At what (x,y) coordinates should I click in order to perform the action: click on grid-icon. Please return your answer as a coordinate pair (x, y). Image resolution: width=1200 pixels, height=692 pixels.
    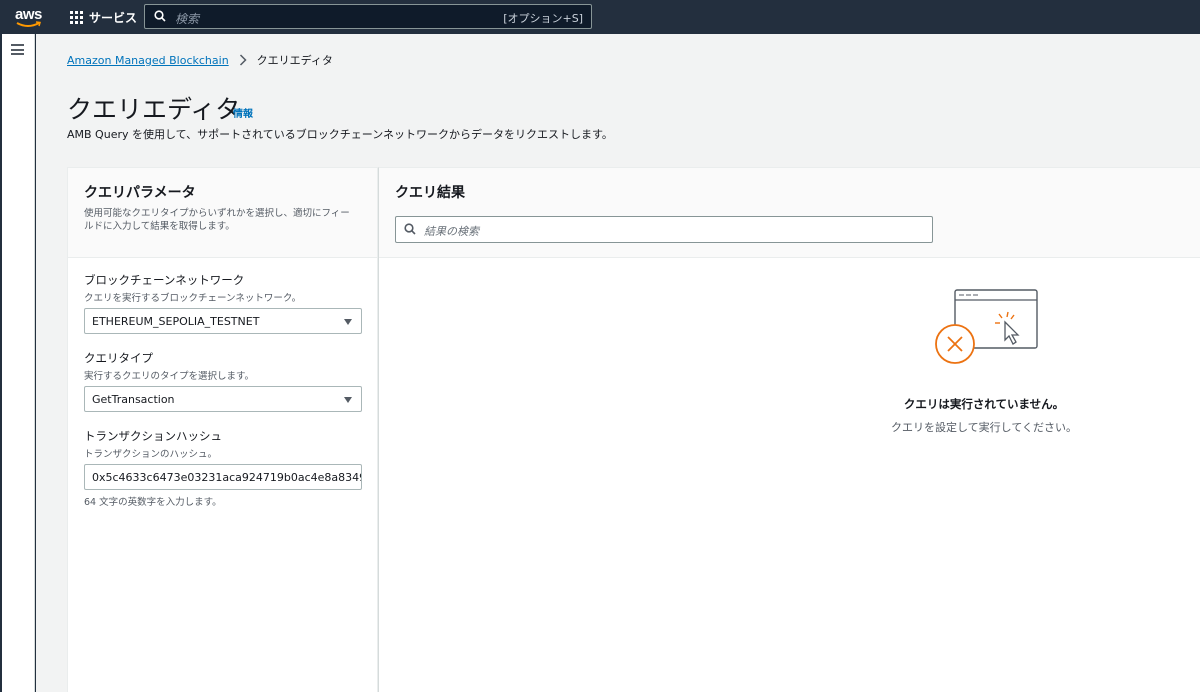
    Looking at the image, I should click on (76, 17).